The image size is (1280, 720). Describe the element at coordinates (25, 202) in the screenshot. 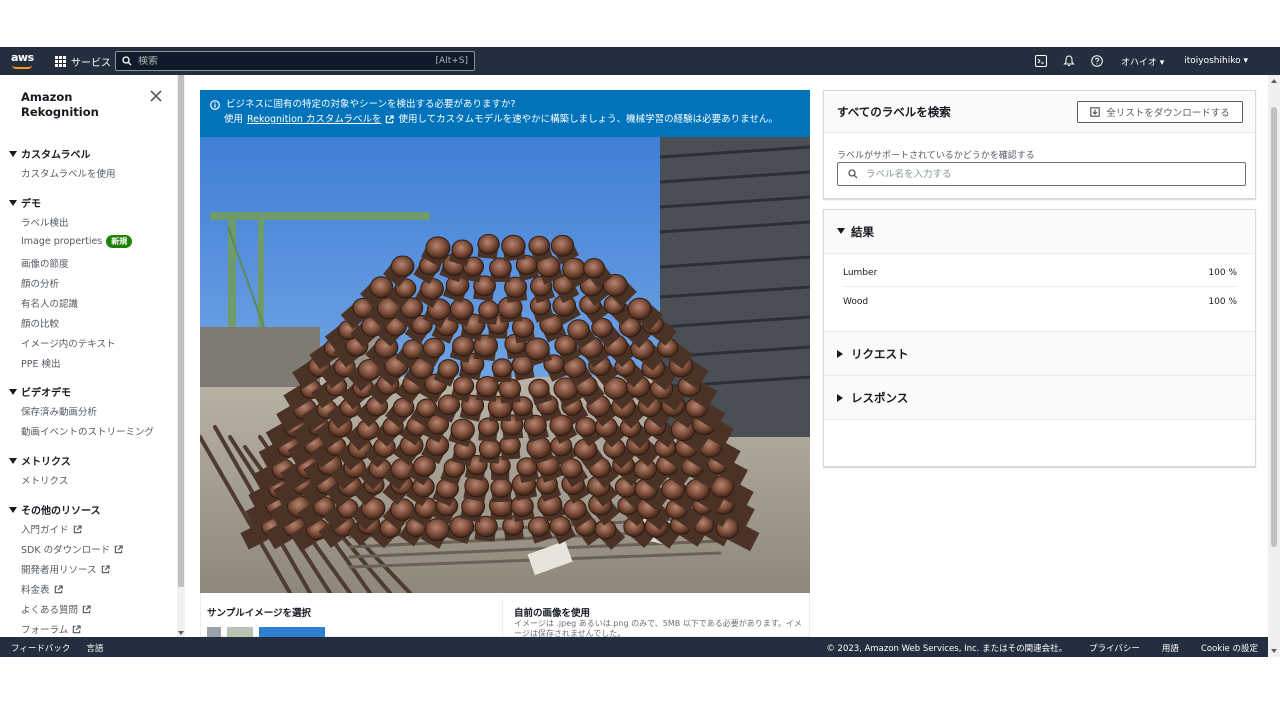

I see `section-demo: デモ` at that location.